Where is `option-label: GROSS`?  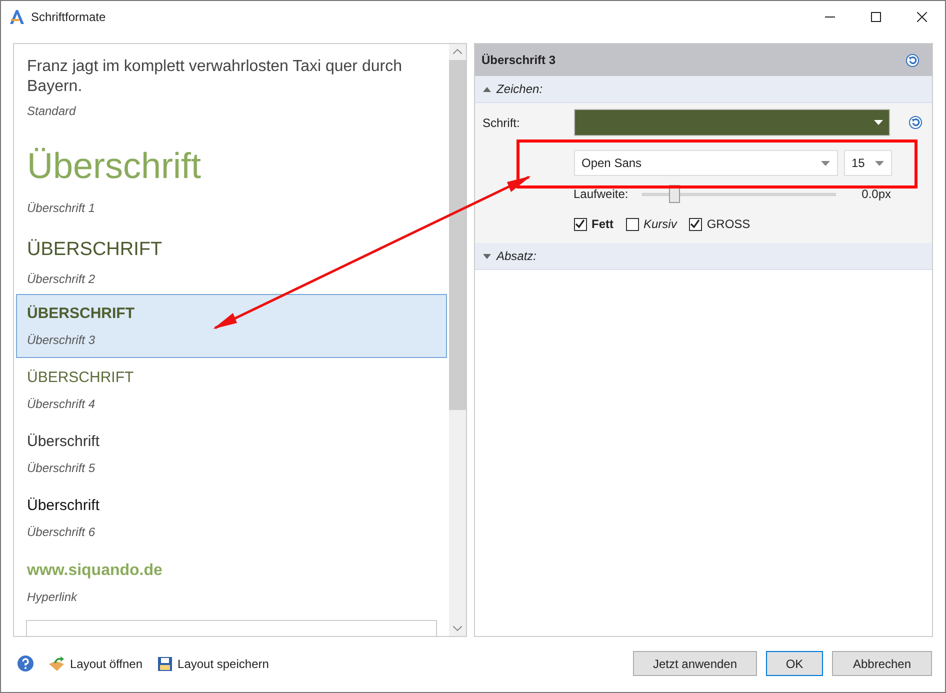 option-label: GROSS is located at coordinates (728, 224).